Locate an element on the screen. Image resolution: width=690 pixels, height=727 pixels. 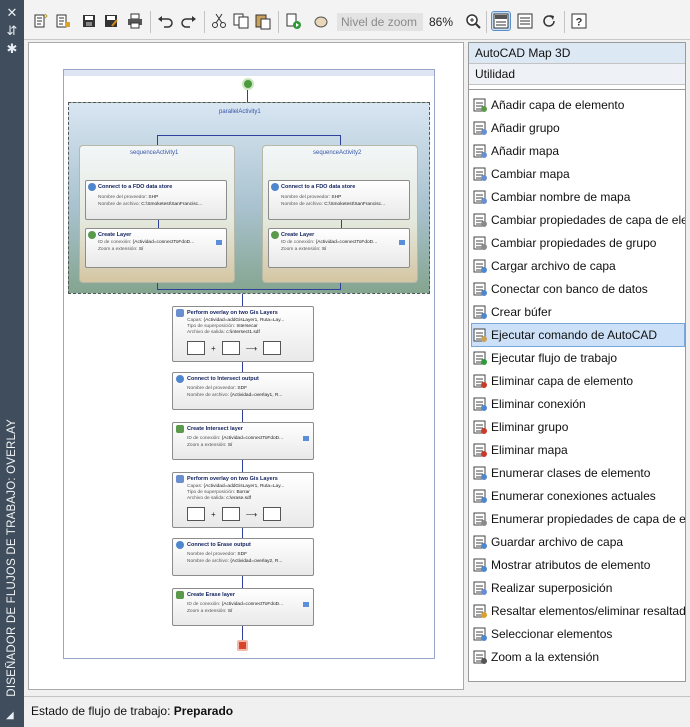
activity-list-item: Conectar con banco de datos is located at coordinates (578, 289).